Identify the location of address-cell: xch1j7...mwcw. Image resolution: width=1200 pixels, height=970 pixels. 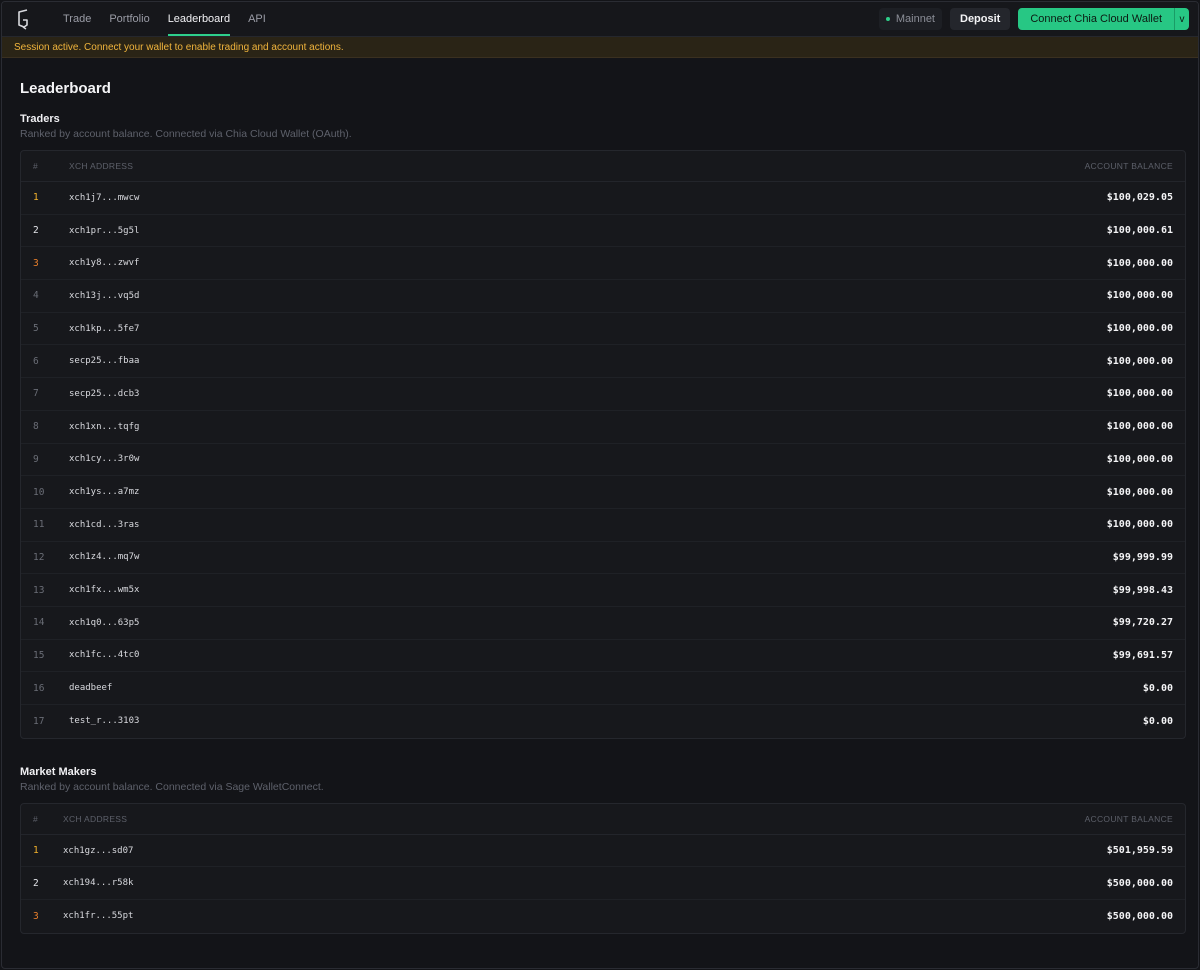
(517, 198).